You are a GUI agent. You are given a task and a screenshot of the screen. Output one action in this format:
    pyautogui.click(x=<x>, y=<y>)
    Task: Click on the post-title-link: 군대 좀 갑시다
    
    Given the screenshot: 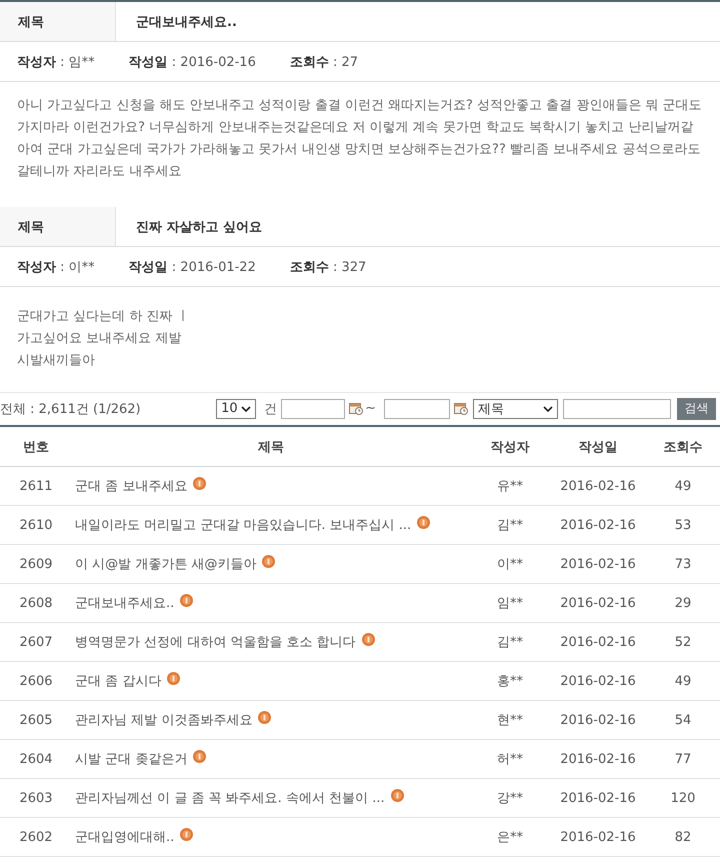 What is the action you would take?
    pyautogui.click(x=118, y=681)
    